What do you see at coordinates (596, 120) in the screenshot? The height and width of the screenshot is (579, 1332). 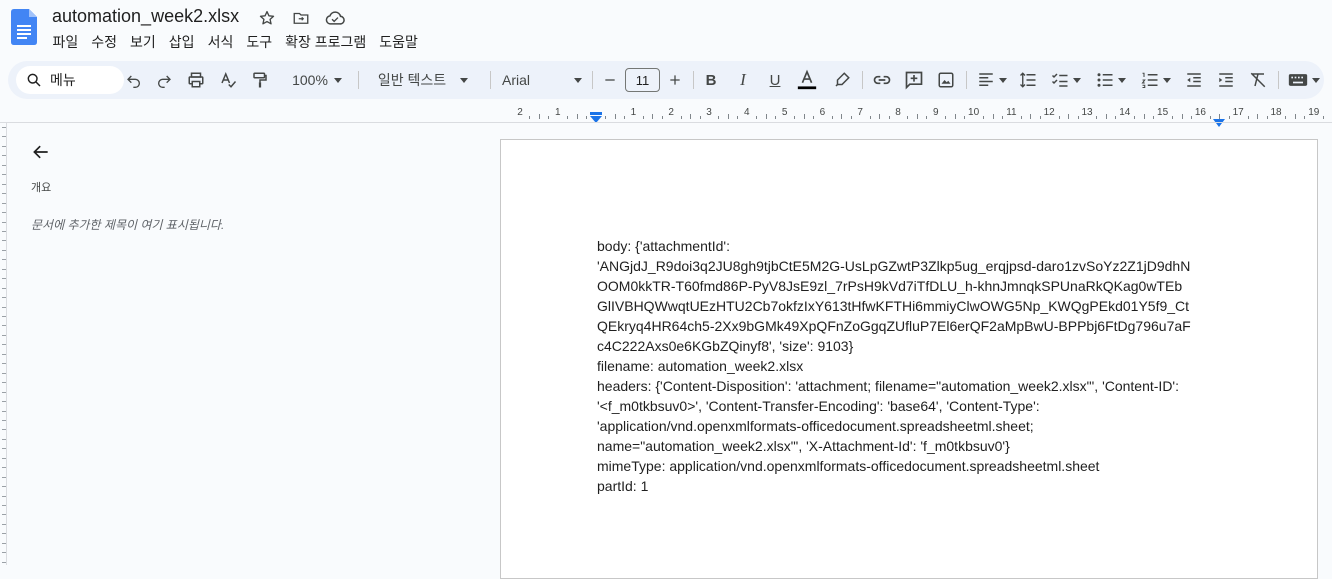 I see `left-indent-marker-icon` at bounding box center [596, 120].